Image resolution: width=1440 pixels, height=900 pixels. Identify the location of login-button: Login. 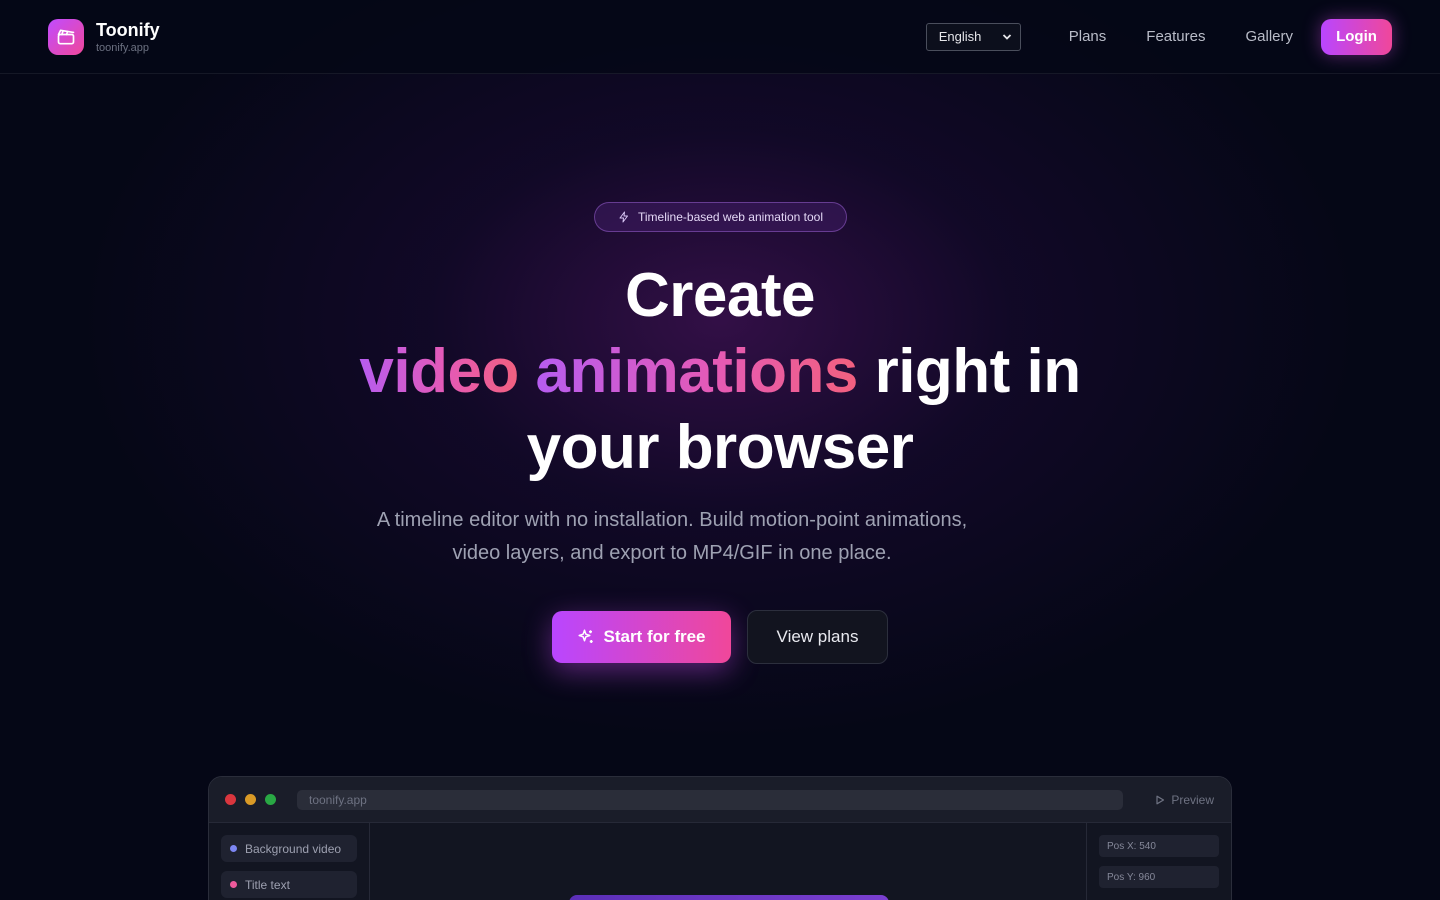
(1356, 36).